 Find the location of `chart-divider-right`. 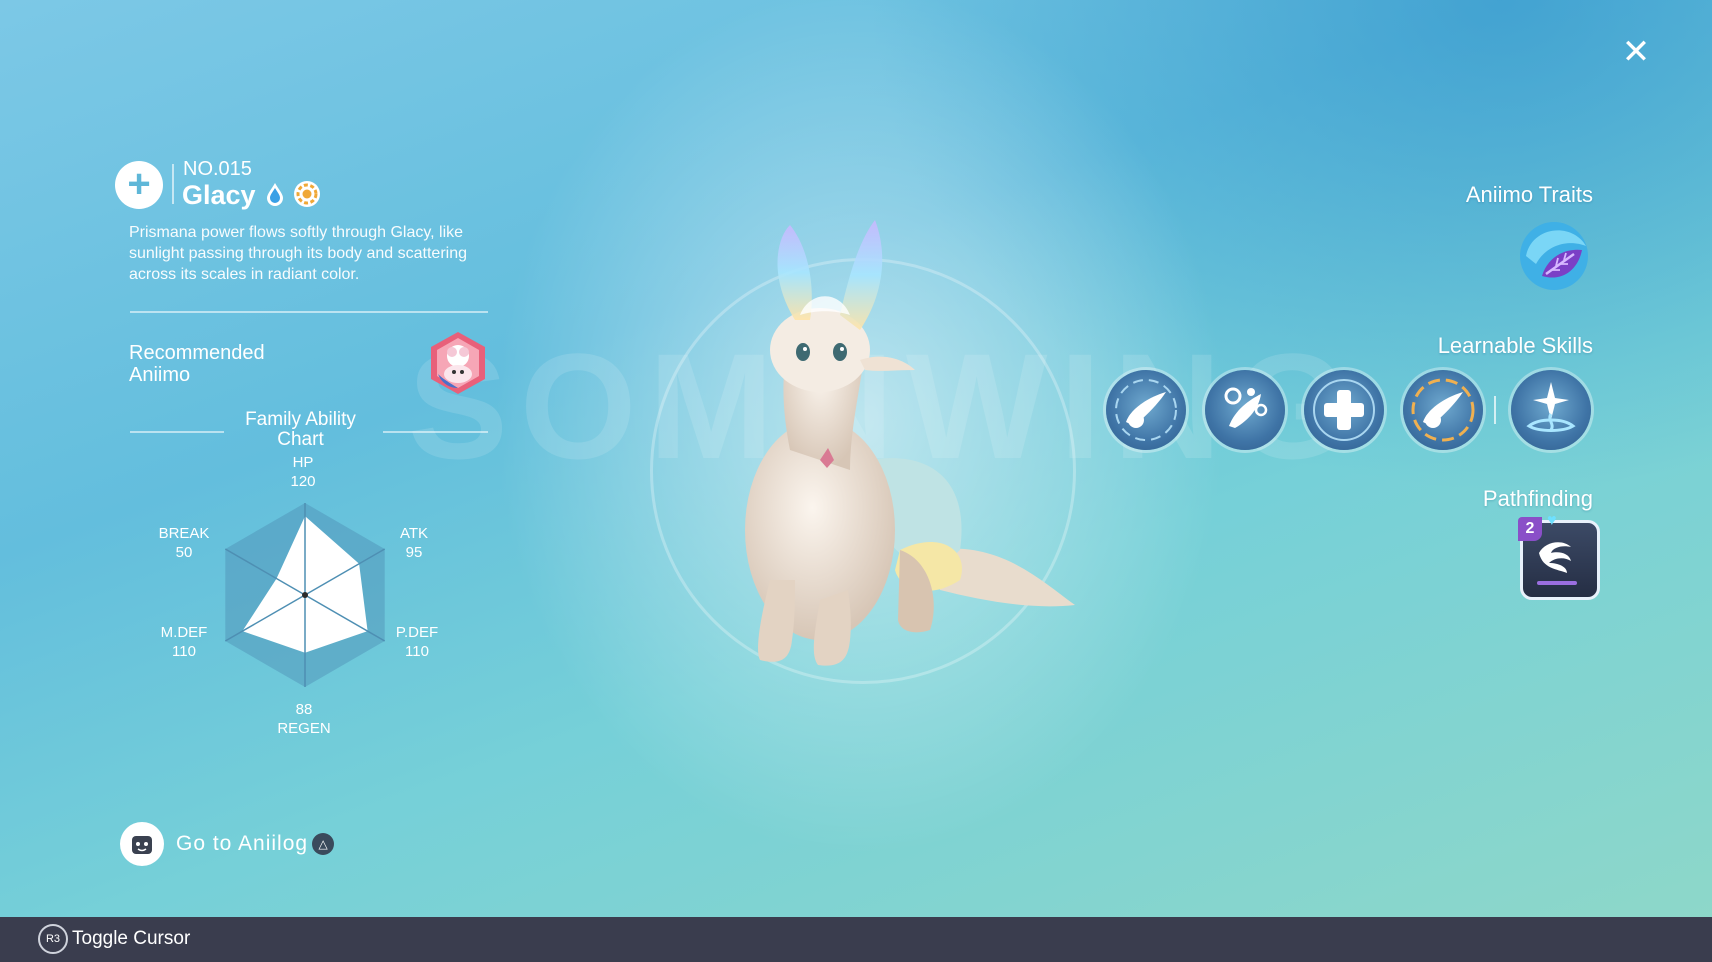

chart-divider-right is located at coordinates (435, 432).